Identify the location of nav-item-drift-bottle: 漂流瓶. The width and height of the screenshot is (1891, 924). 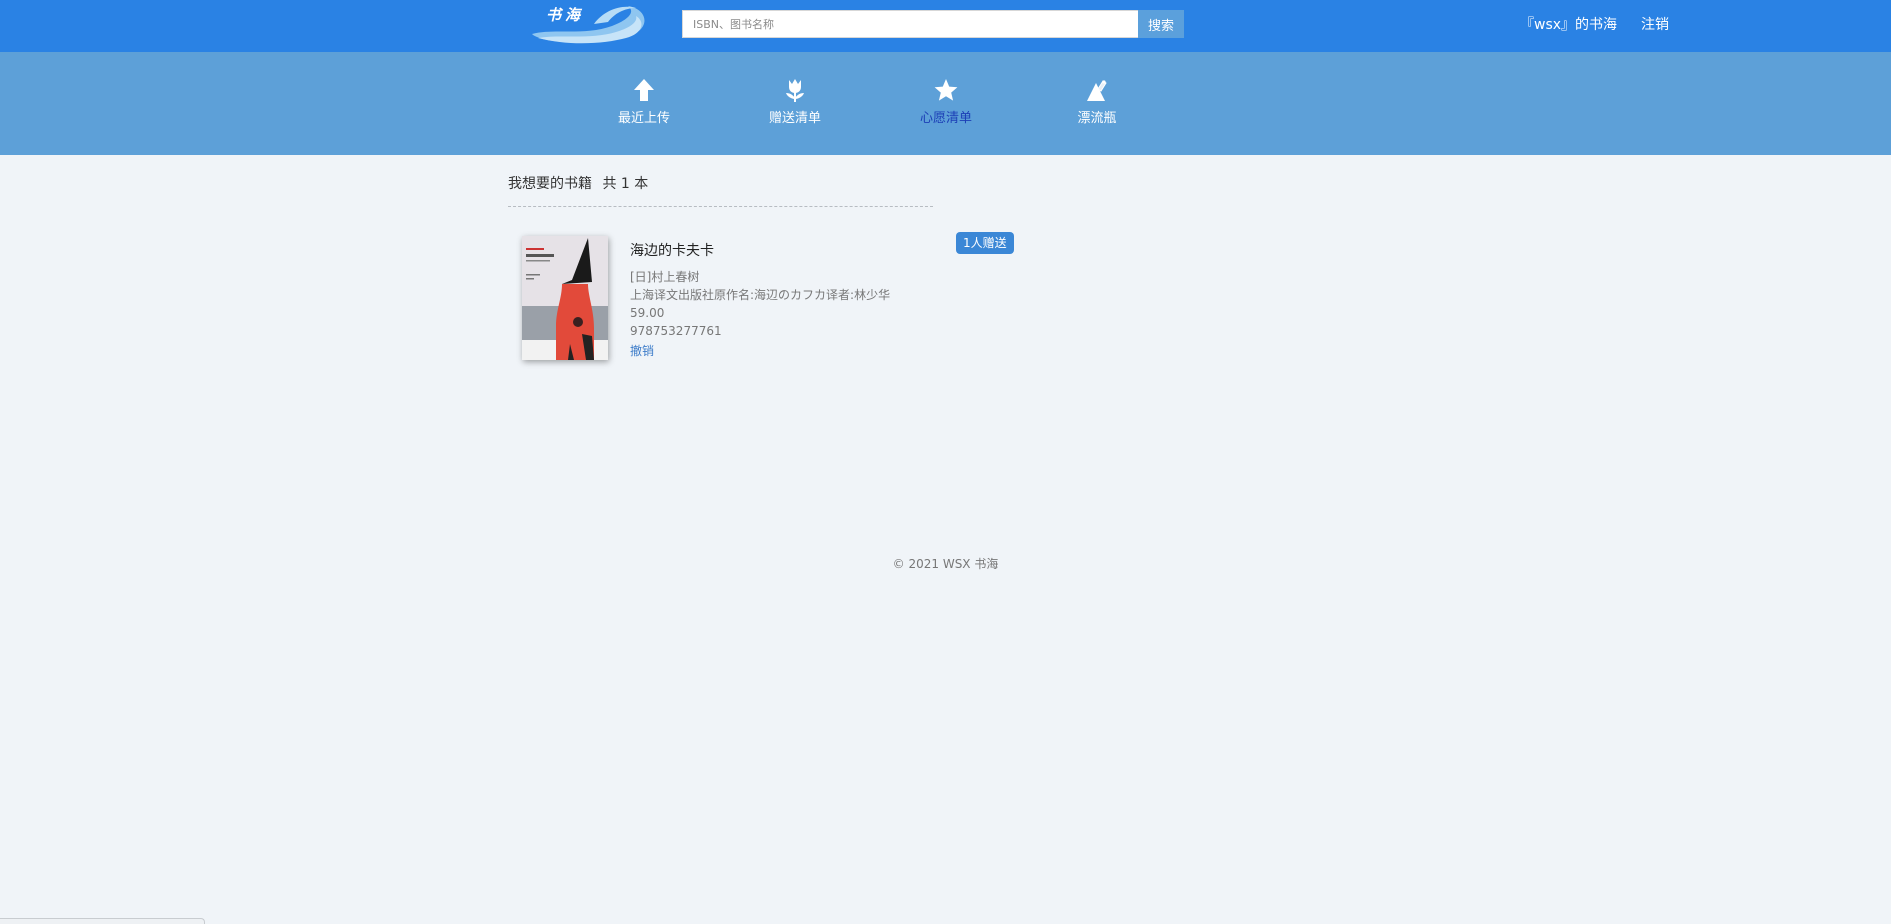
(1097, 101).